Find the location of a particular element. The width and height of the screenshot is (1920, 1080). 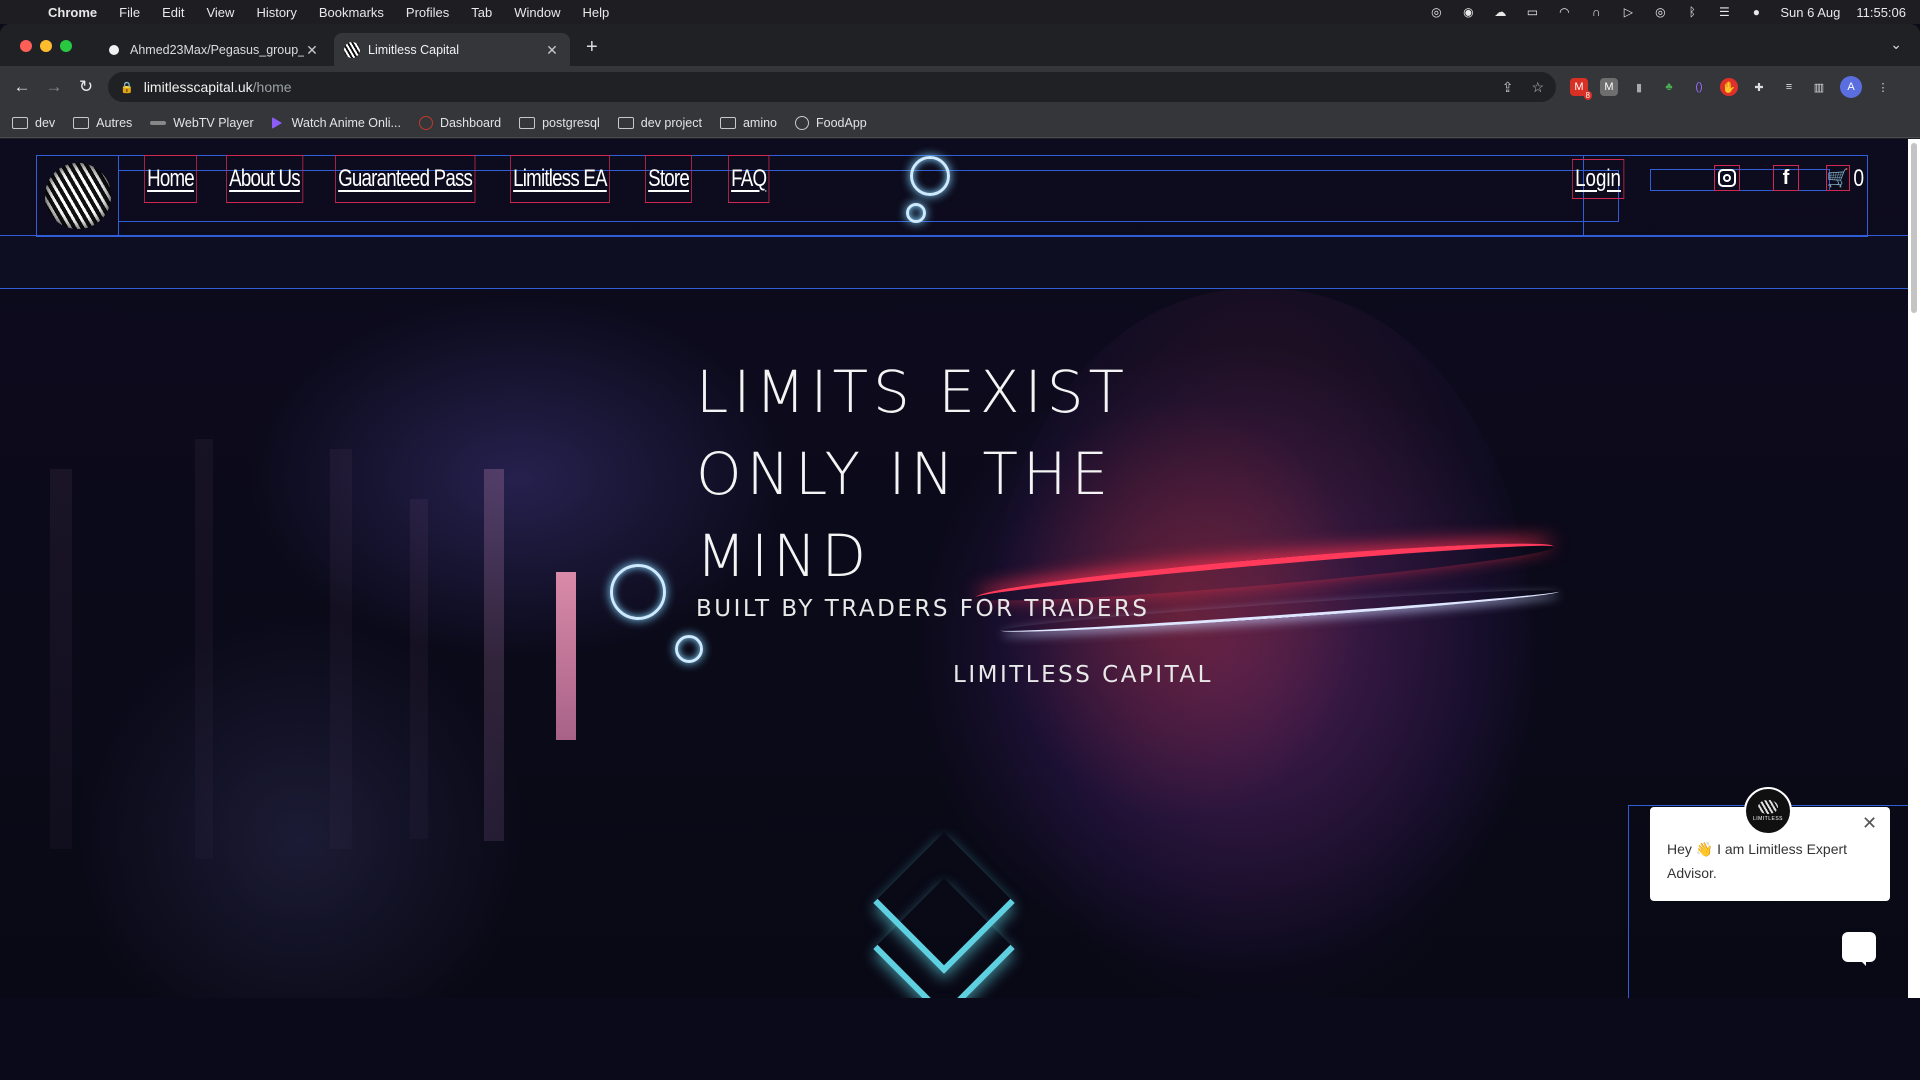

instagram-icon is located at coordinates (1727, 178).